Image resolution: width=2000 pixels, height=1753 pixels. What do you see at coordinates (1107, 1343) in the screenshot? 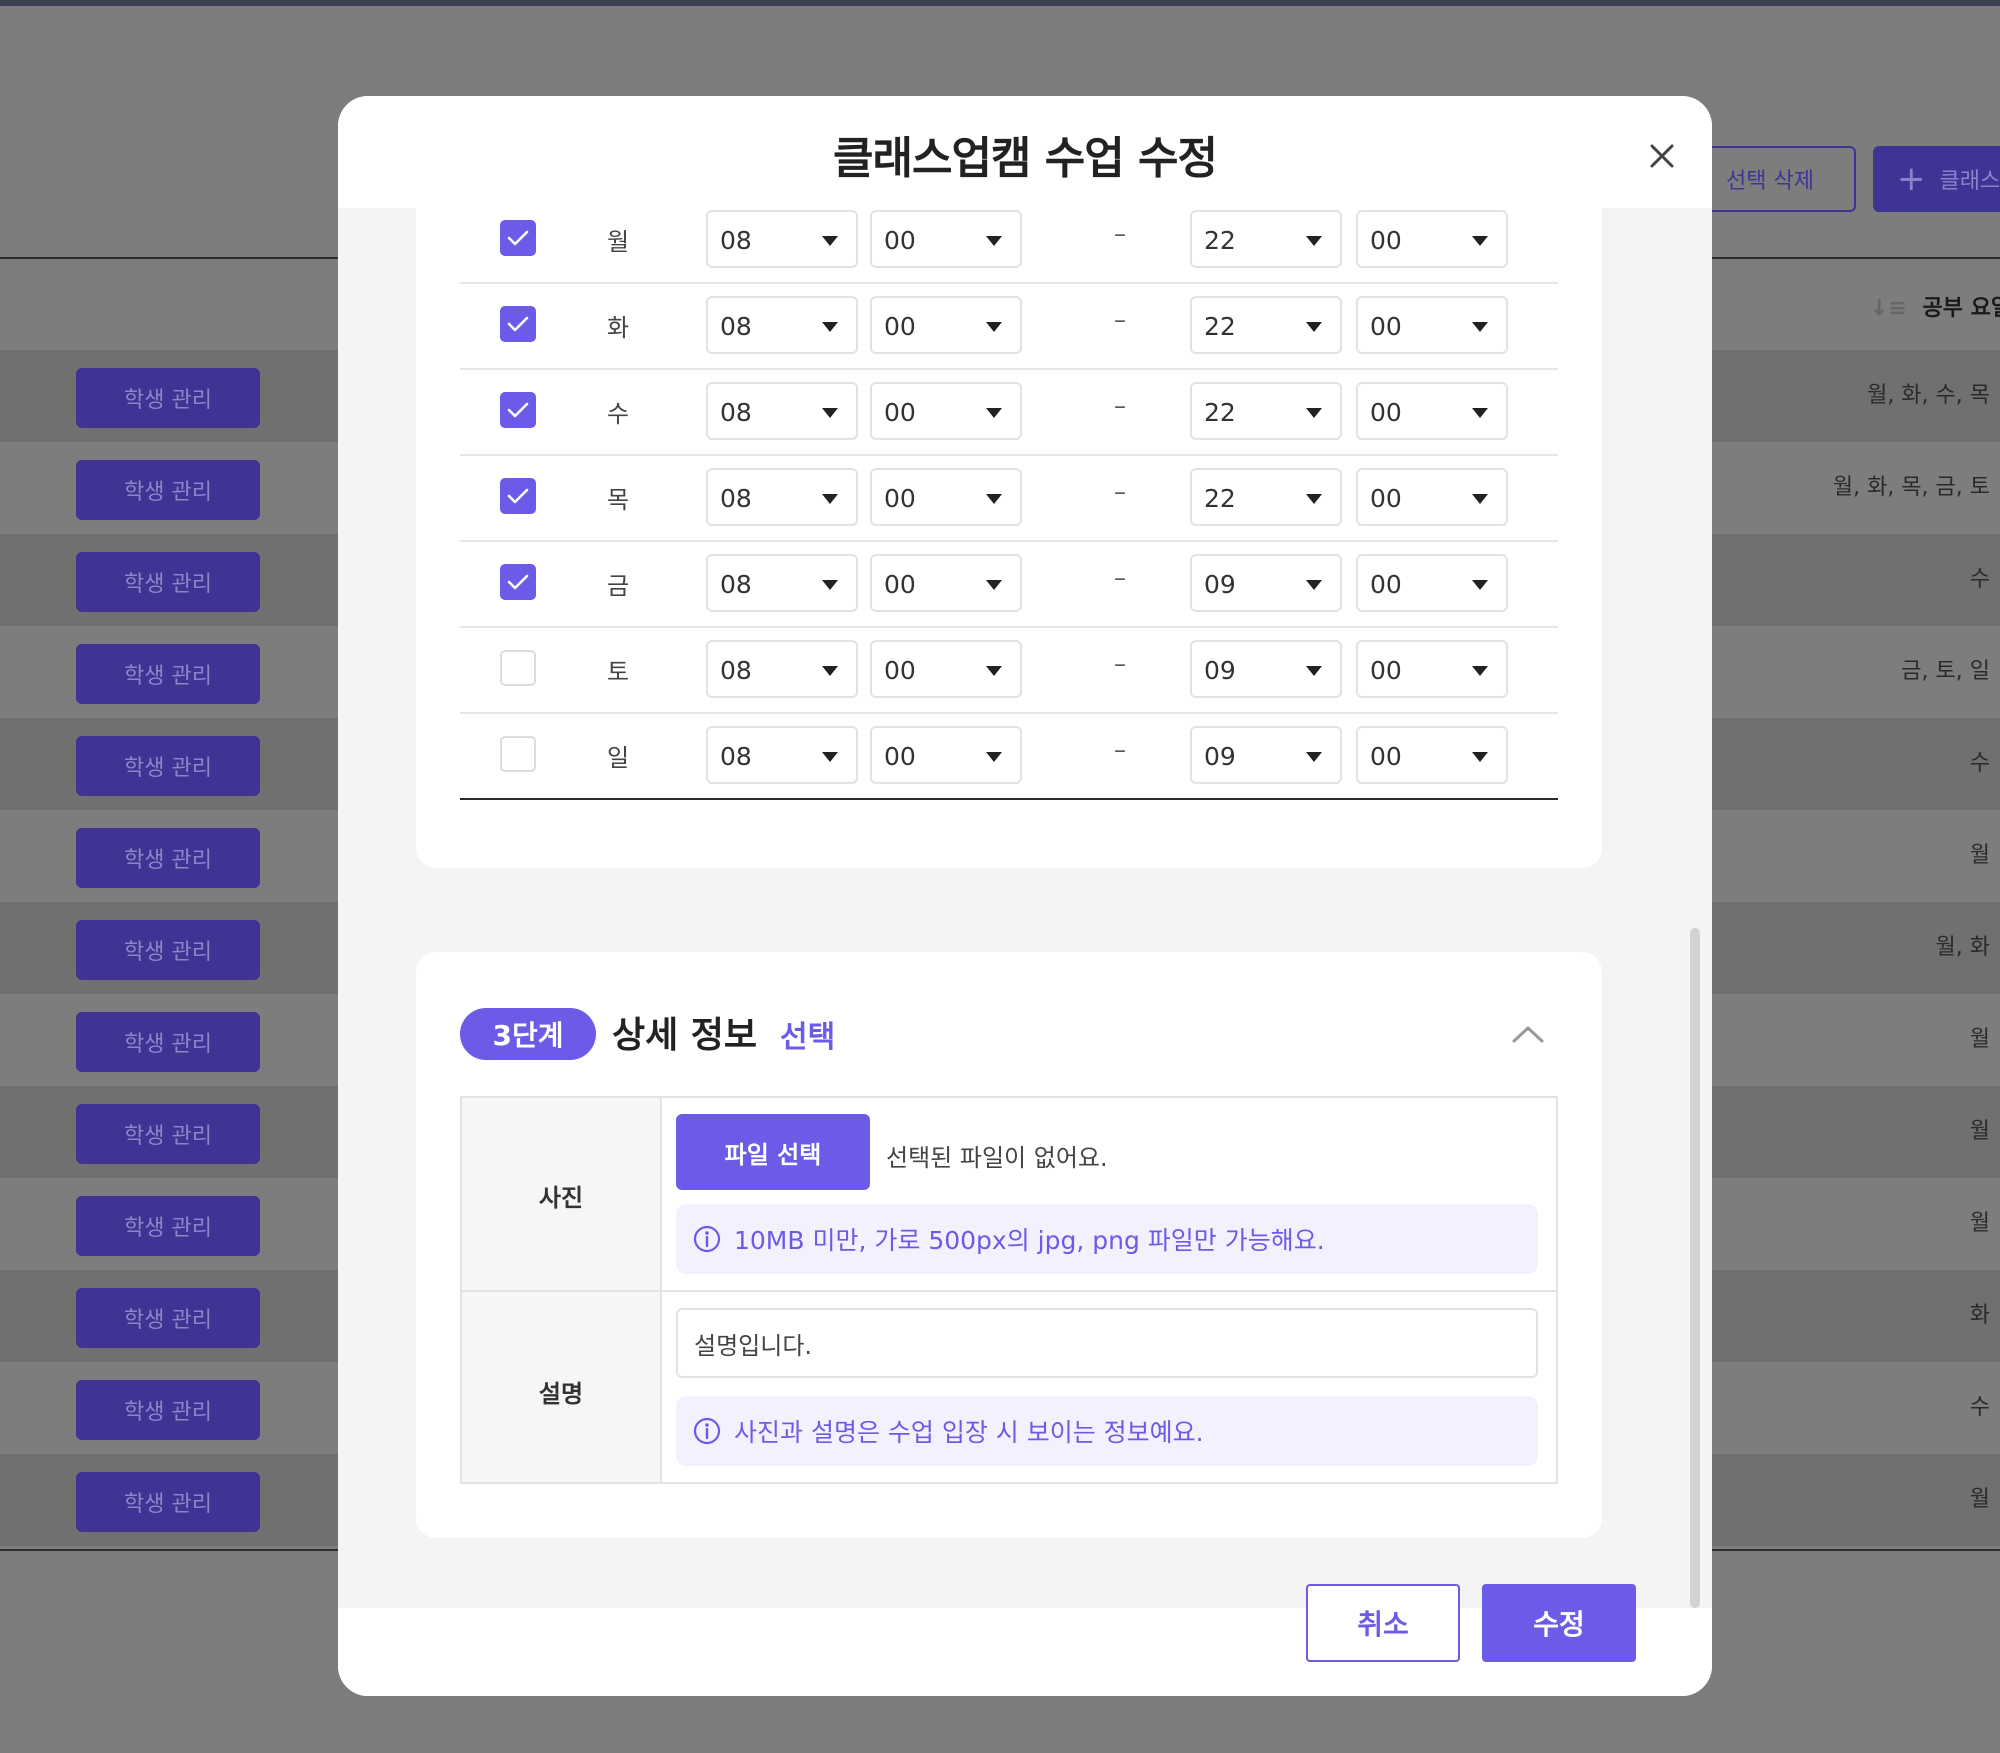
I see `description-input` at bounding box center [1107, 1343].